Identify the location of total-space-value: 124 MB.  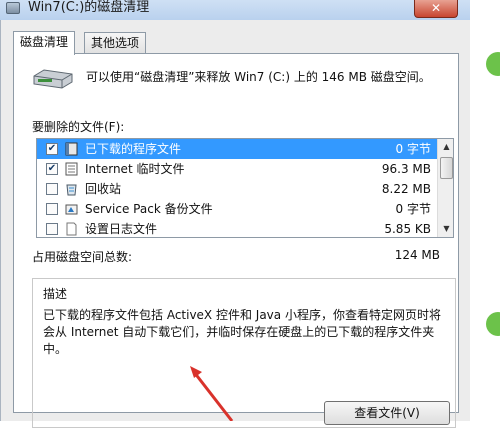
(417, 255).